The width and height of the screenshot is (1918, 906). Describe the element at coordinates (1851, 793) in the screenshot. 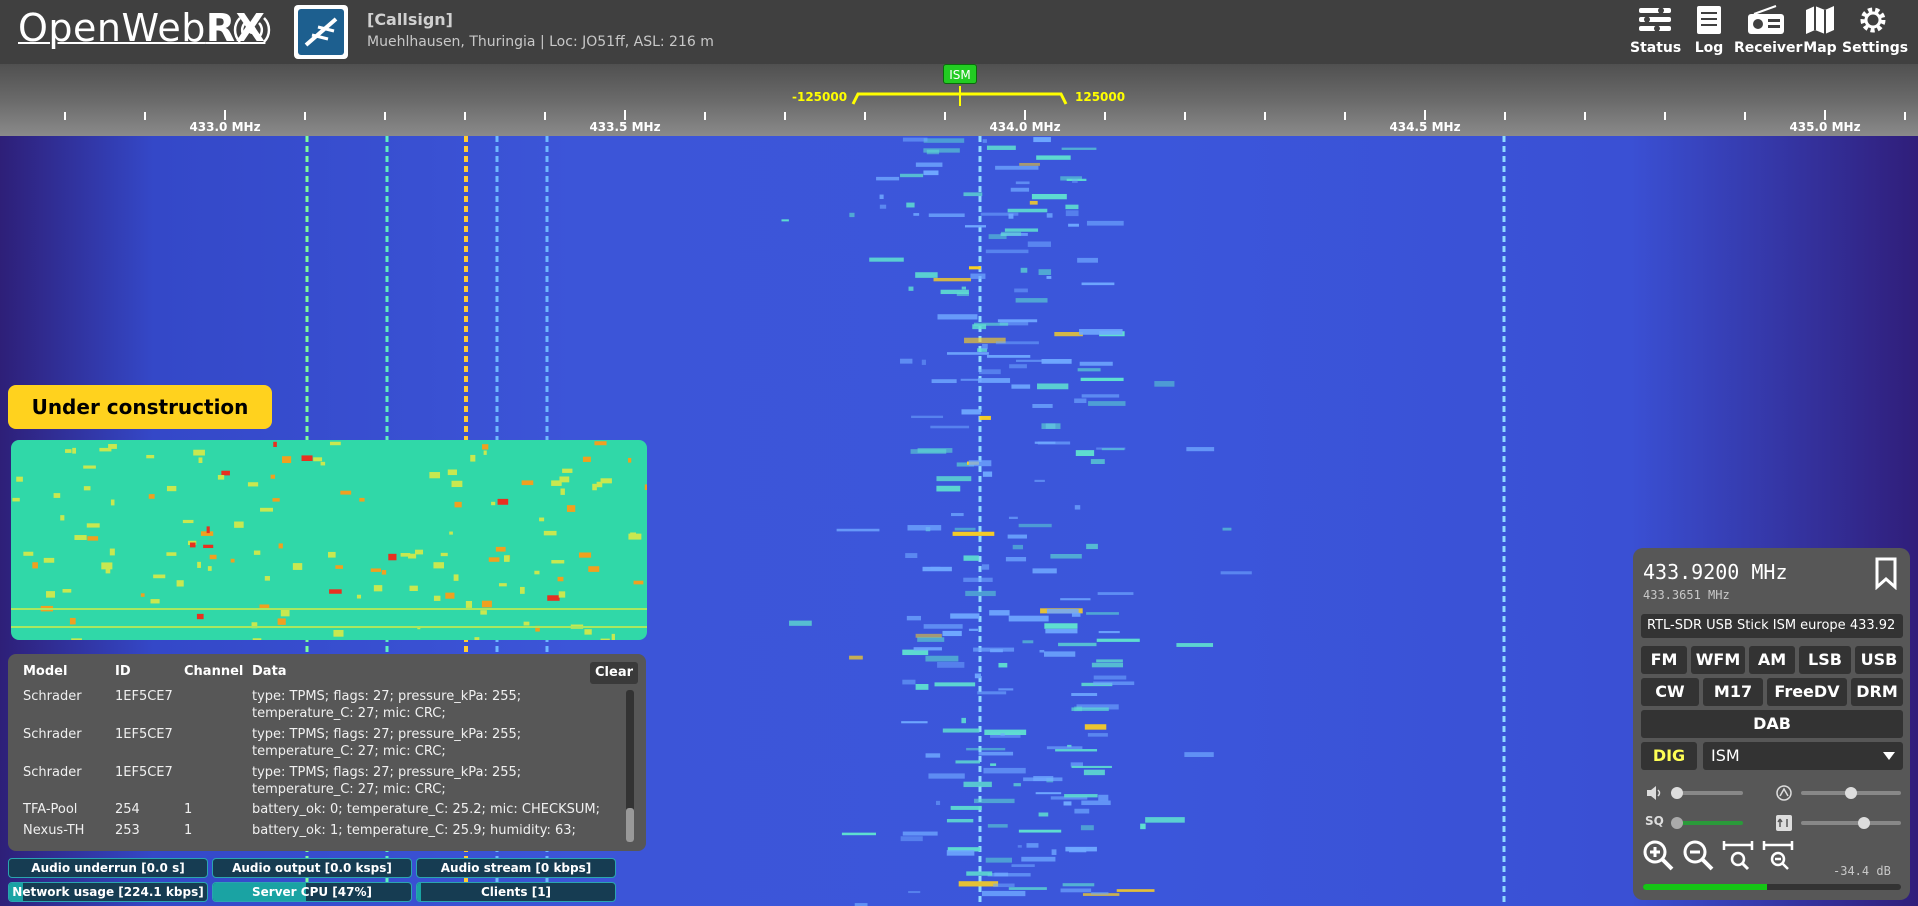

I see `noise-reduction-slider-knob` at that location.